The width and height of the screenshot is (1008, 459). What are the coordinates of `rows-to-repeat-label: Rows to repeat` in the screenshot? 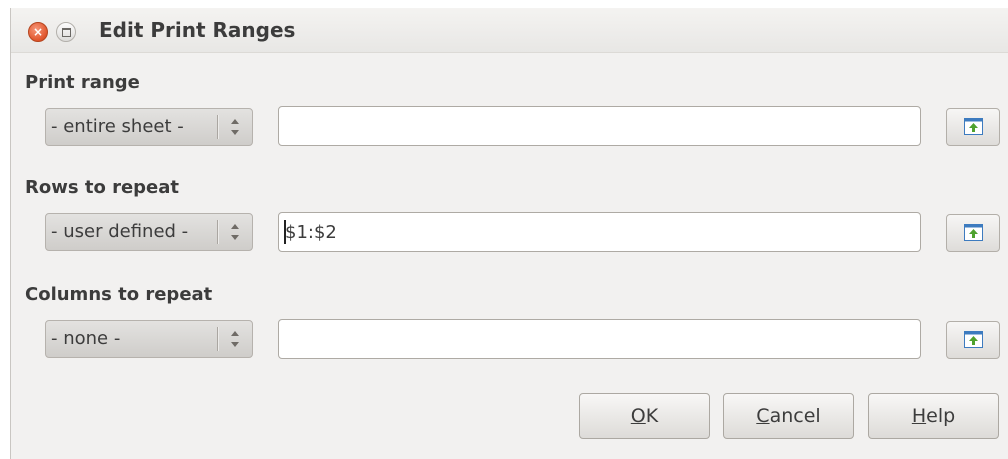 It's located at (102, 187).